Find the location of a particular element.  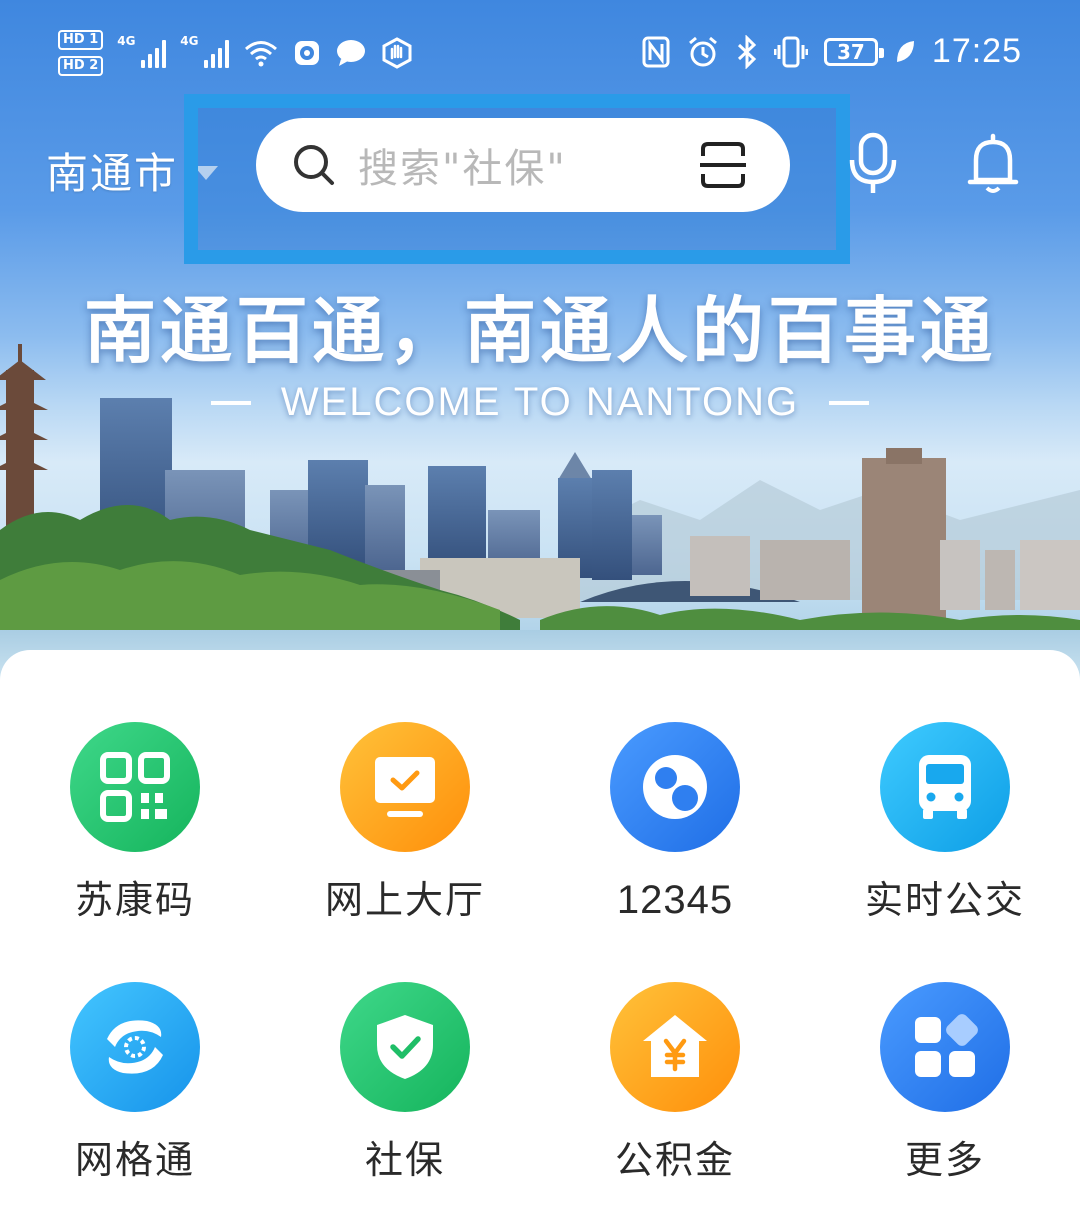

service-more: 更多 is located at coordinates (945, 1082).